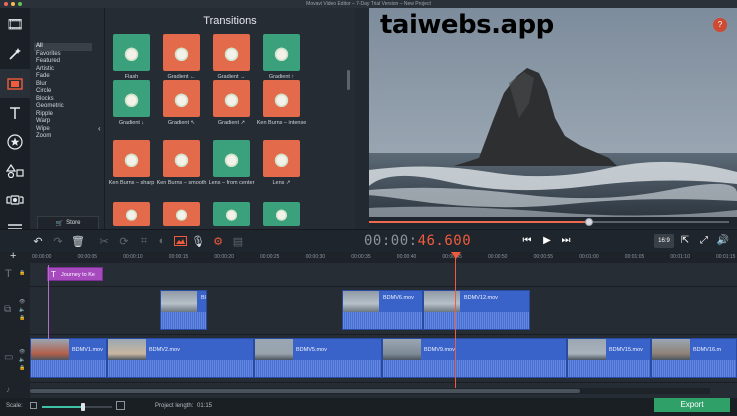  What do you see at coordinates (305, 391) in the screenshot?
I see `timeline-scroll-thumb` at bounding box center [305, 391].